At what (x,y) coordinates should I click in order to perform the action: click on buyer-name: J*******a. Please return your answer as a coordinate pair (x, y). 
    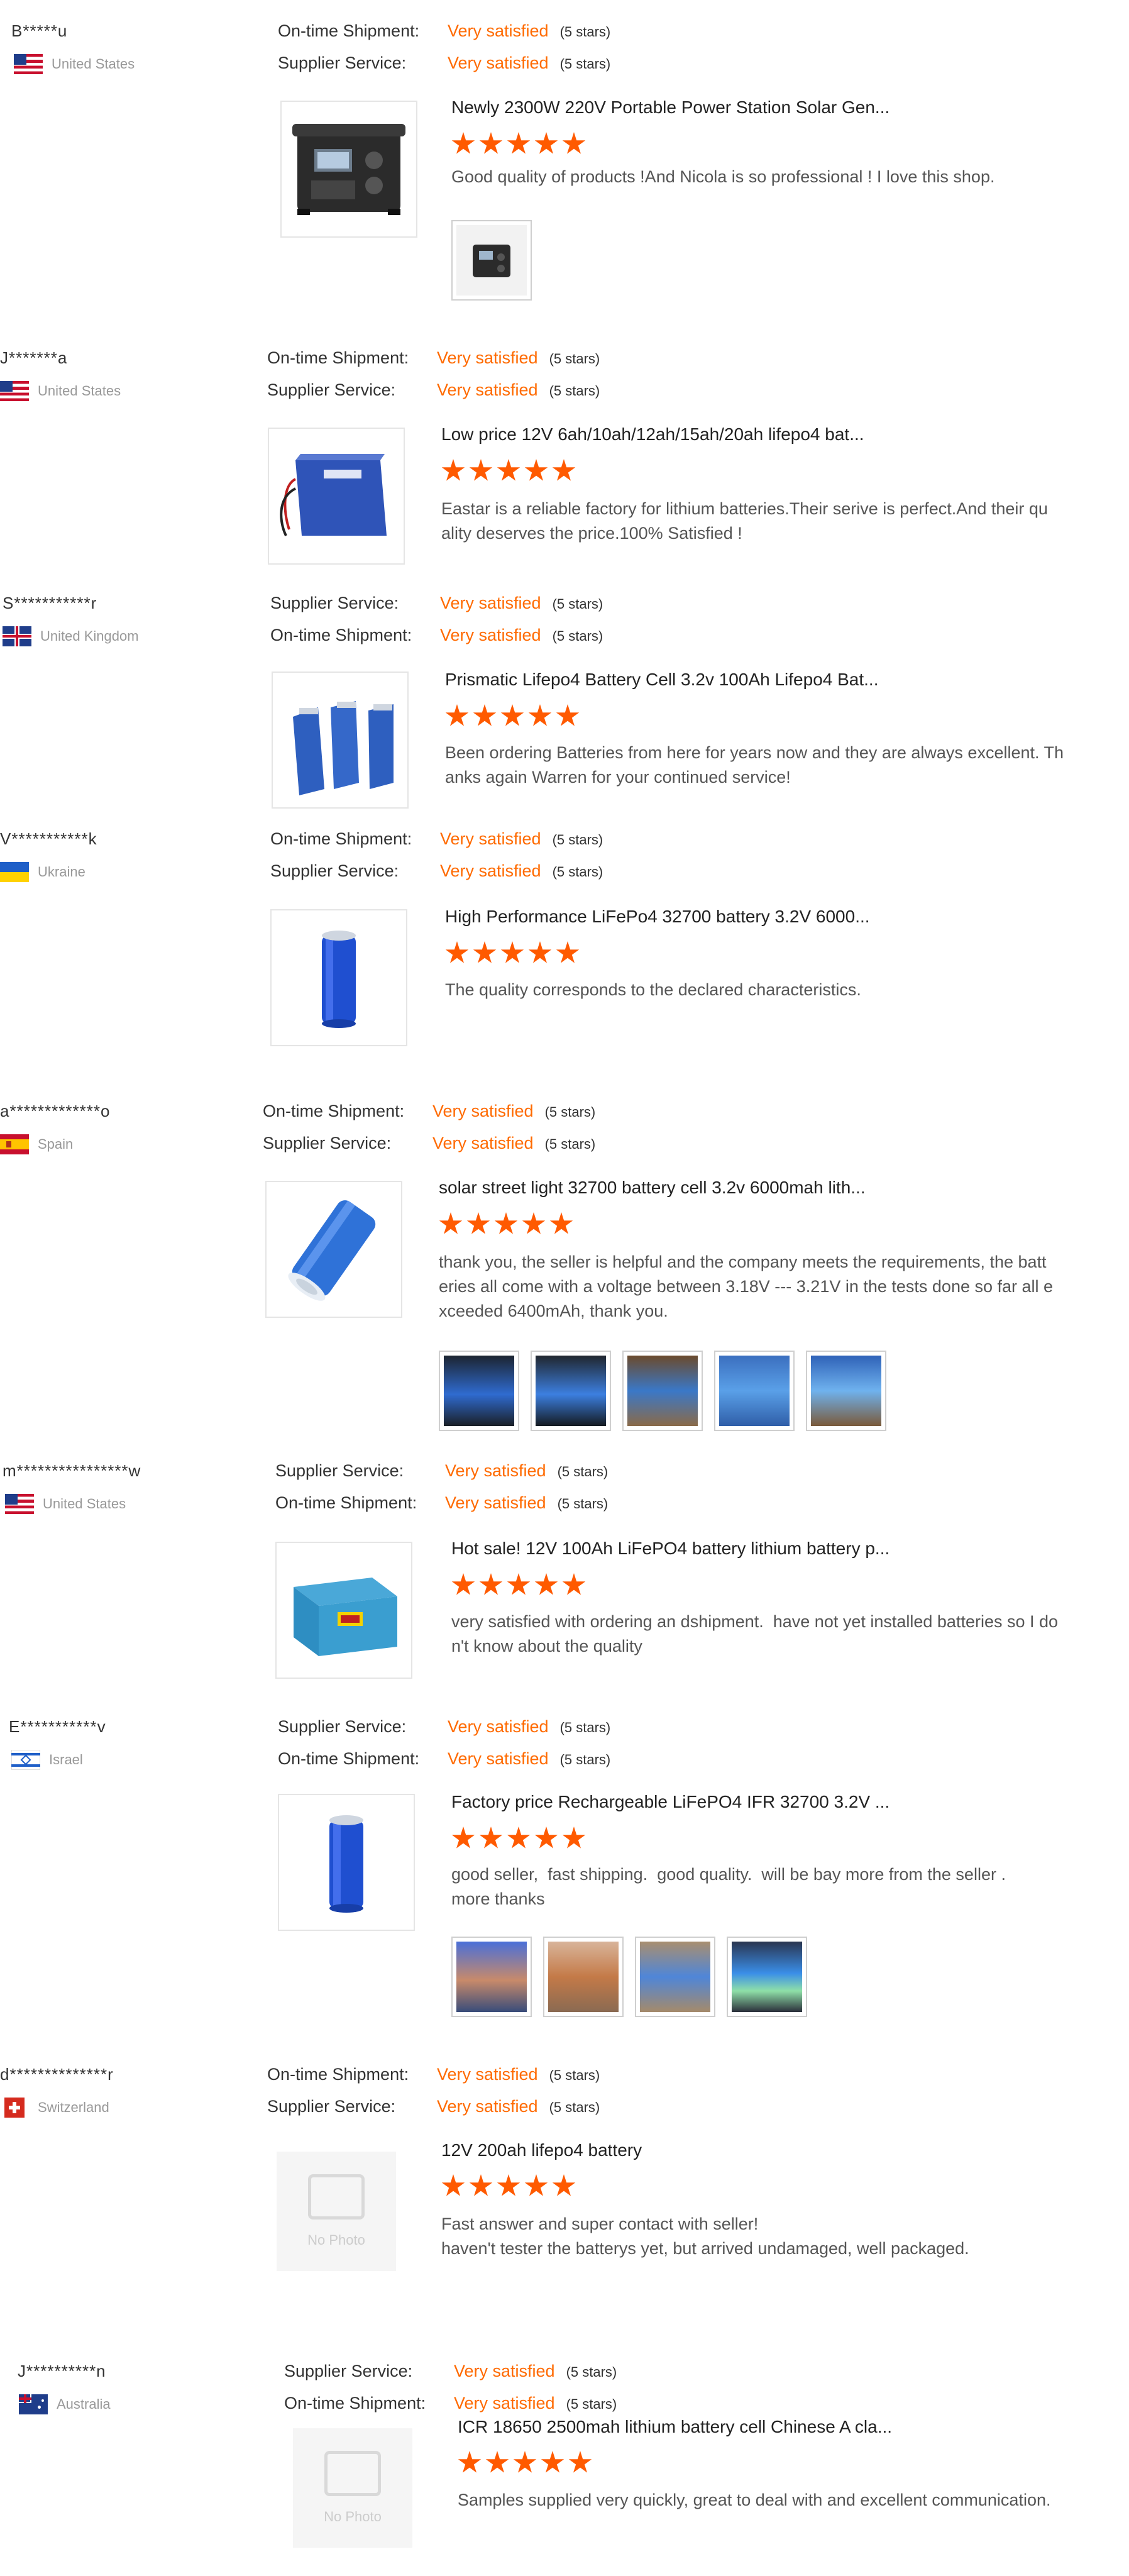
    Looking at the image, I should click on (34, 357).